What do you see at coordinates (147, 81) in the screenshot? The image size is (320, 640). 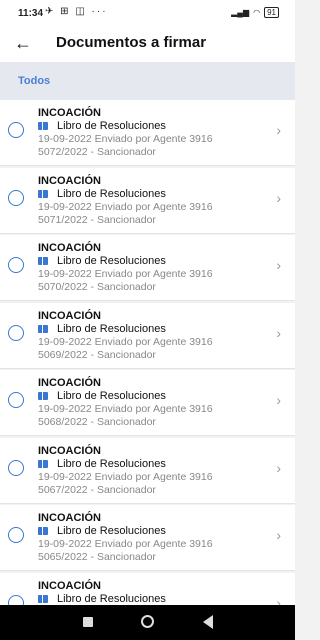 I see `tab-bar: Todos` at bounding box center [147, 81].